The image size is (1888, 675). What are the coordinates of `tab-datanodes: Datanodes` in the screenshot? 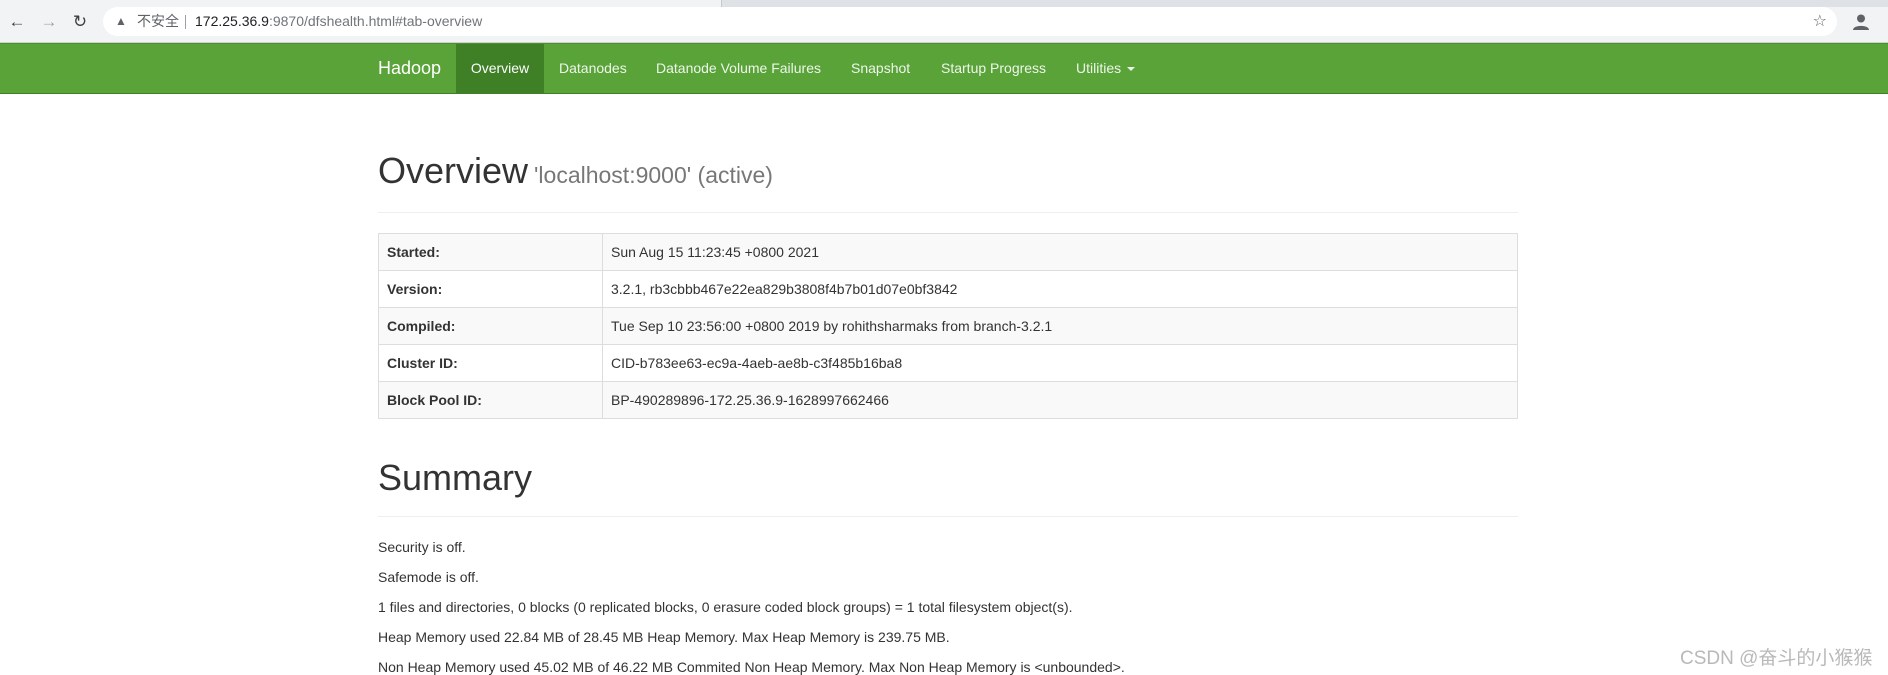 It's located at (593, 68).